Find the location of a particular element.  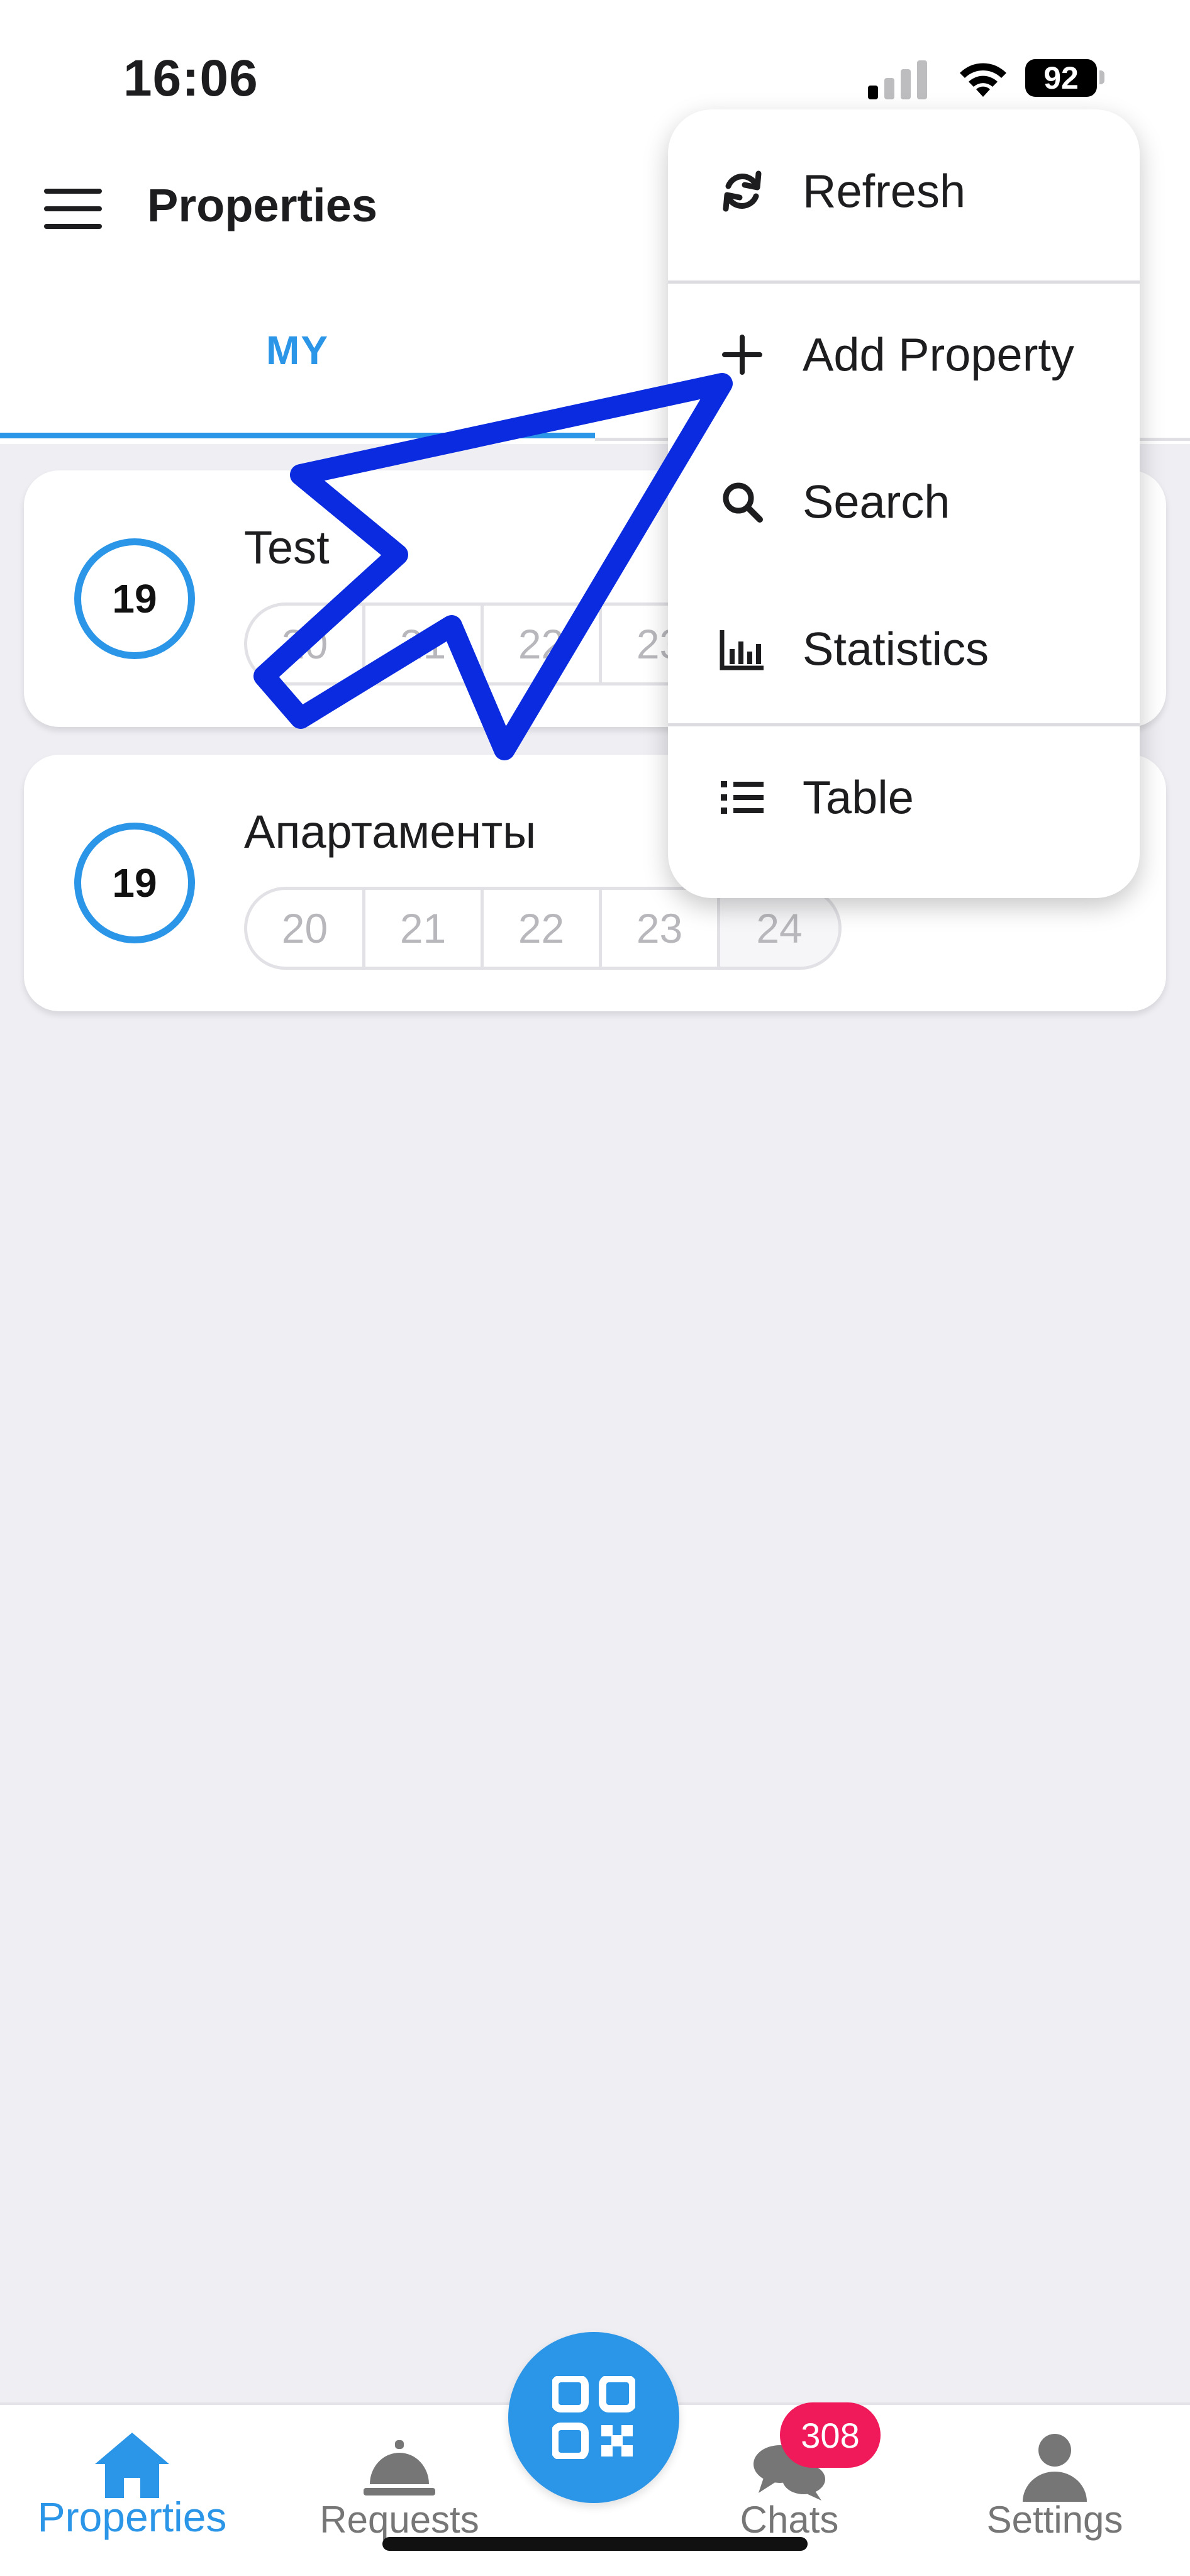

battery-tip is located at coordinates (1101, 77).